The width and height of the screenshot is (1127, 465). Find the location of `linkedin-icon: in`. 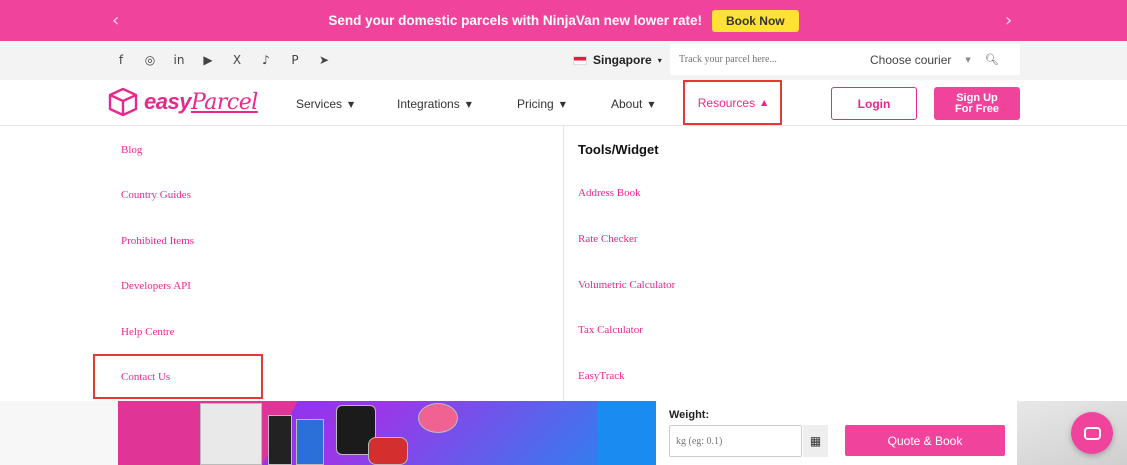

linkedin-icon: in is located at coordinates (179, 60).